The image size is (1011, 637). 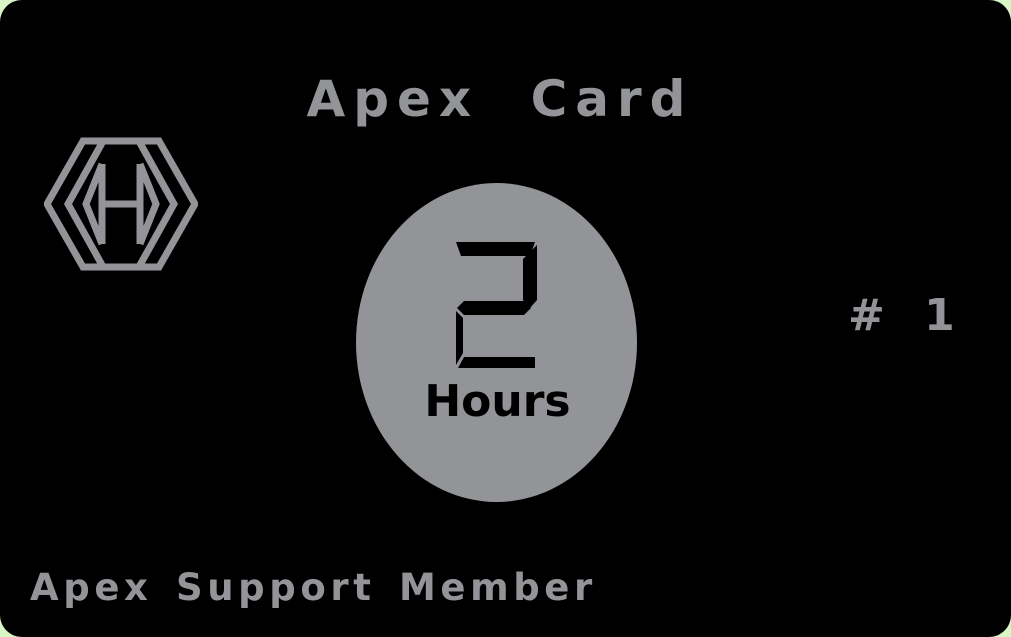 I want to click on membership-label: Apex Support Member, so click(x=313, y=587).